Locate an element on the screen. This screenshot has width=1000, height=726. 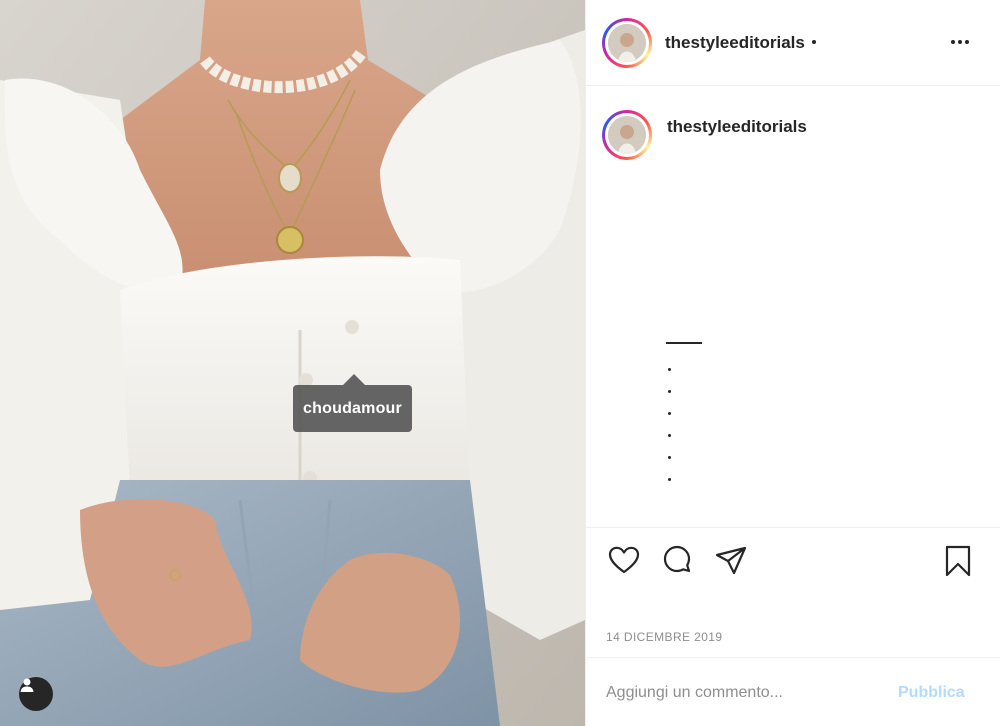
author-avatar is located at coordinates (627, 43).